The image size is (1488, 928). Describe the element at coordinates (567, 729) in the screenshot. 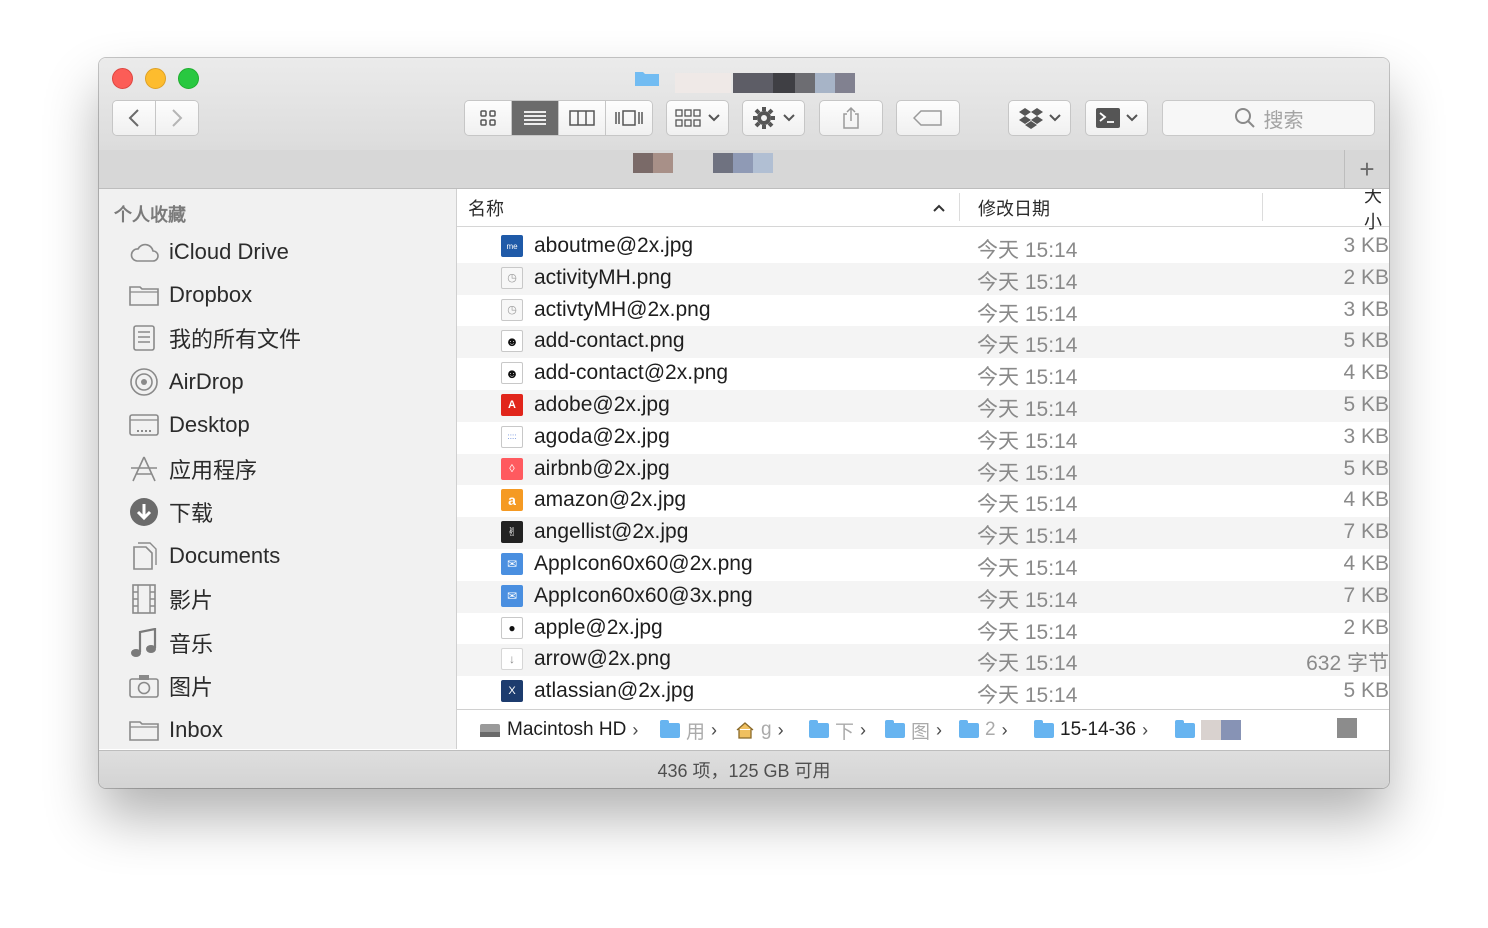

I see `path-segment-label: Macintosh HD` at that location.